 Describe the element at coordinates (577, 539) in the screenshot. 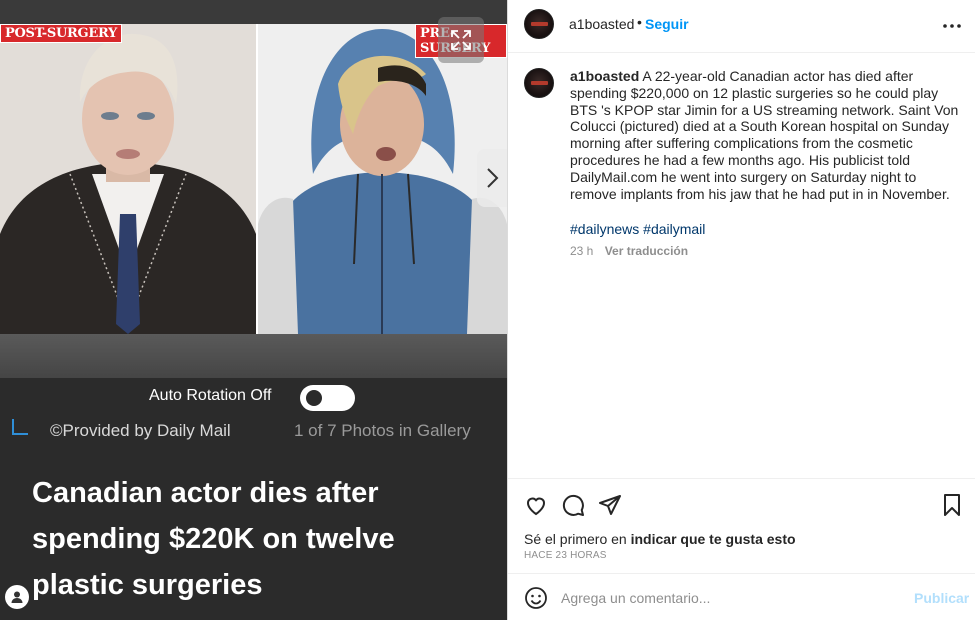

I see `likes-prefix: Sé el primero en` at that location.